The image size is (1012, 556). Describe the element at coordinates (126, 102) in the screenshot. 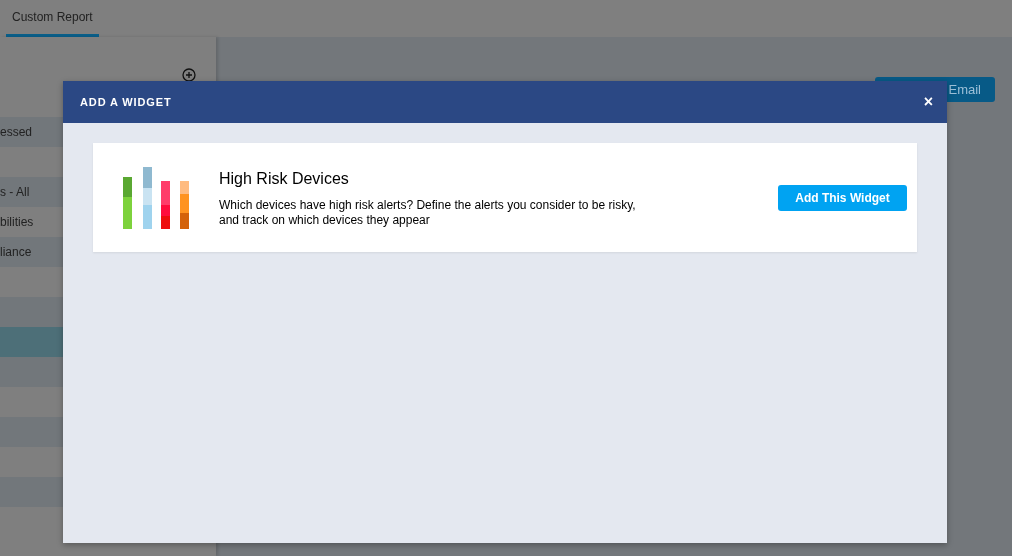

I see `modal-title: ADD A WIDGET` at that location.